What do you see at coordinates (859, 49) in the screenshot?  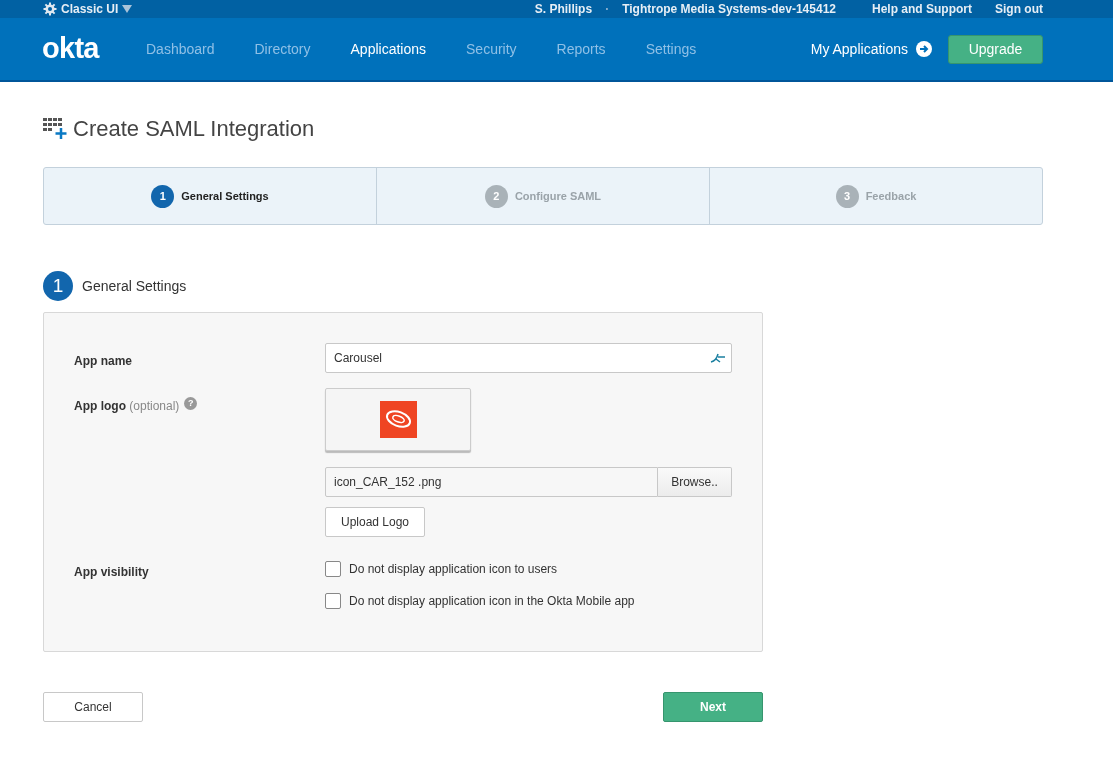 I see `my-applications-link: My Applications` at bounding box center [859, 49].